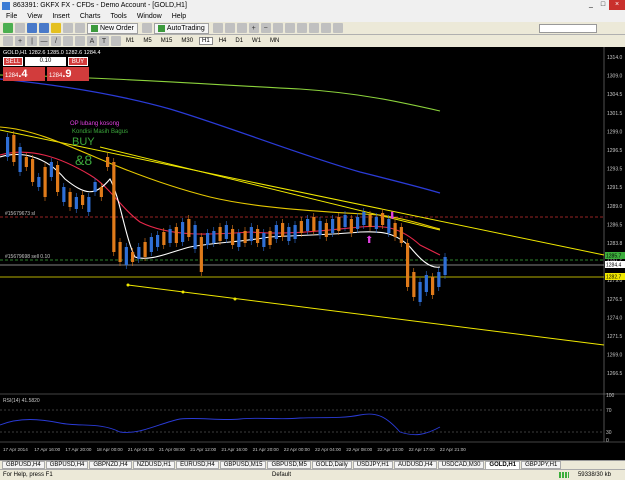 The image size is (625, 480). I want to click on tf-m30: M30, so click(187, 41).